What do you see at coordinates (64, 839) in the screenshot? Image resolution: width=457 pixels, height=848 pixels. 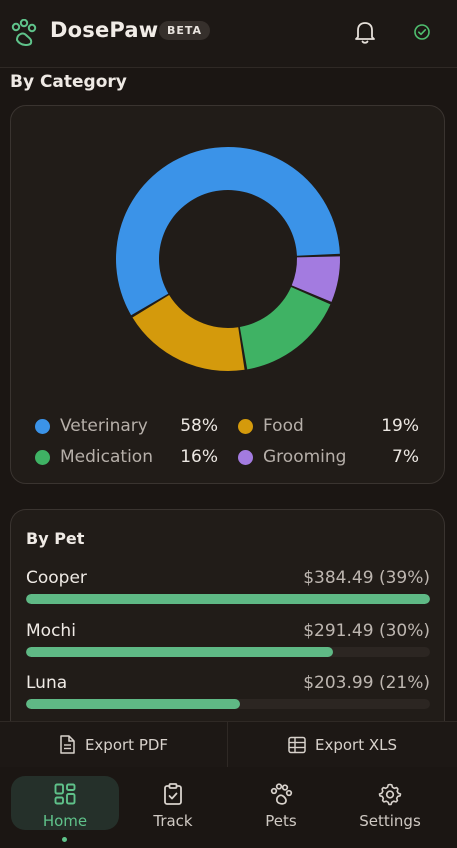 I see `active-indicator-dot` at bounding box center [64, 839].